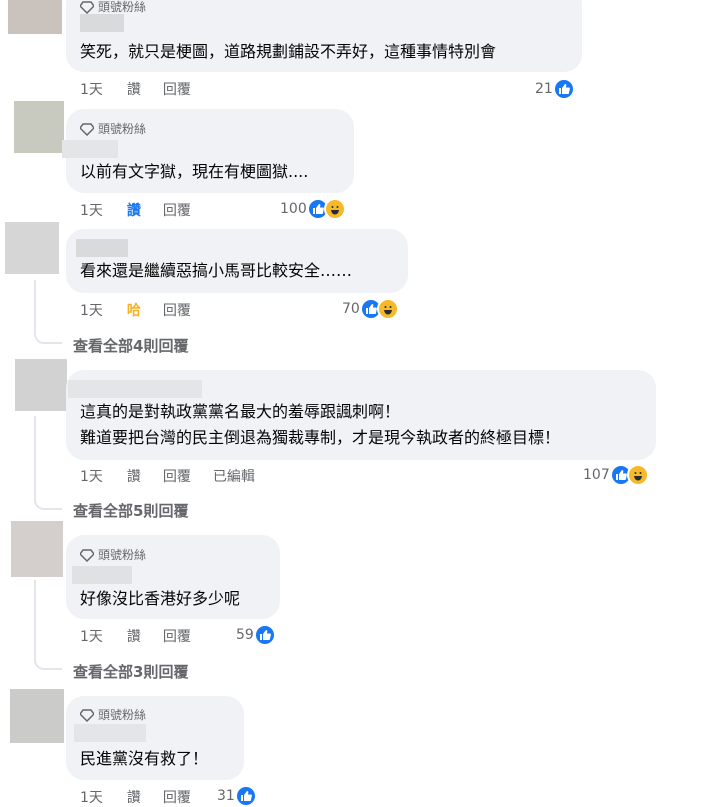  Describe the element at coordinates (160, 598) in the screenshot. I see `comment-text: 好像沒比香港好多少呢` at that location.